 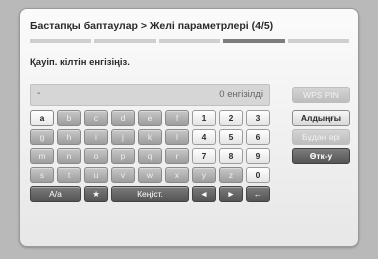 What do you see at coordinates (69, 137) in the screenshot?
I see `key-h: h` at bounding box center [69, 137].